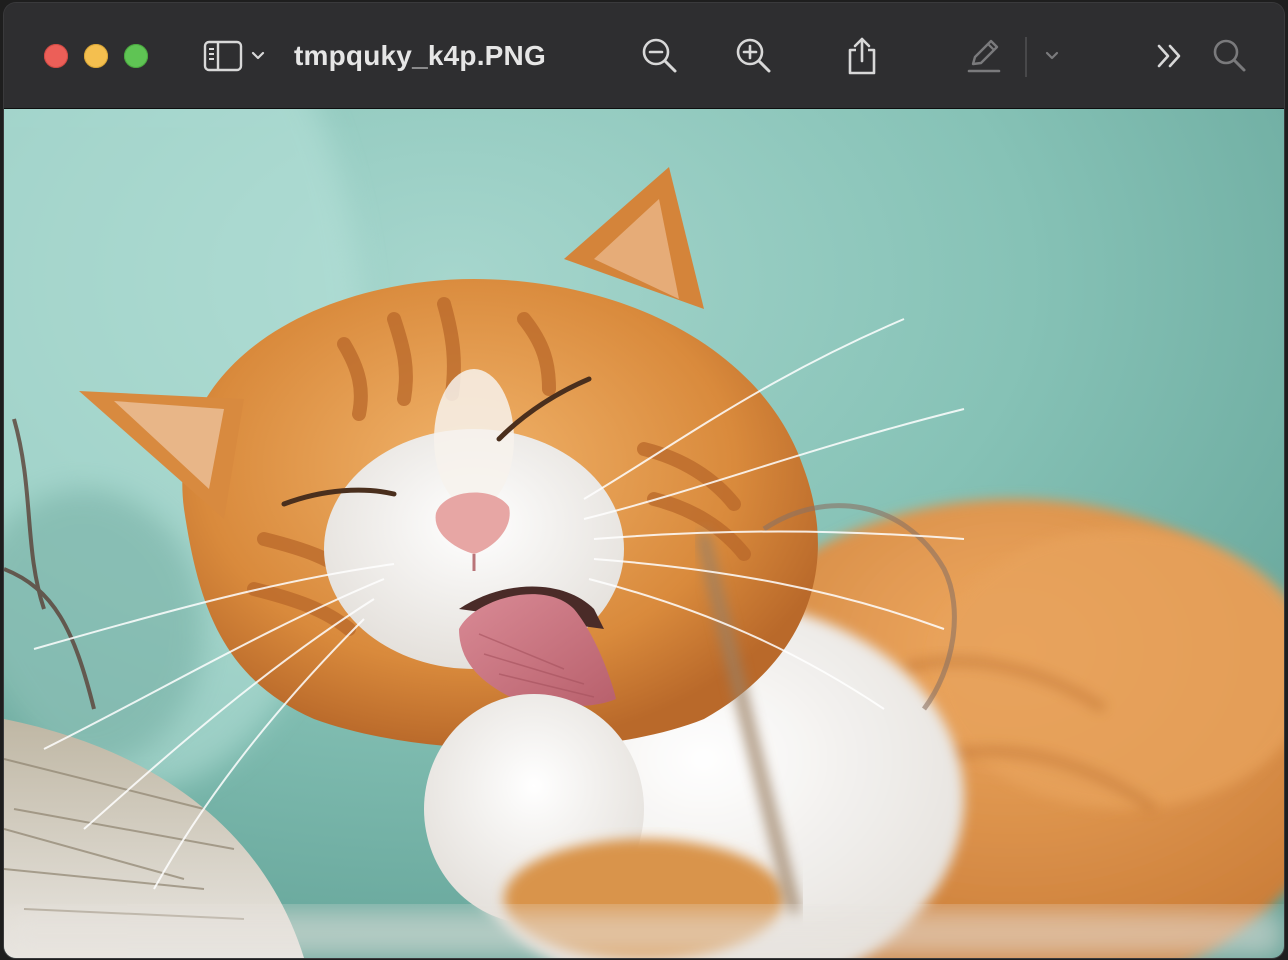 The width and height of the screenshot is (1288, 960). What do you see at coordinates (136, 56) in the screenshot?
I see `zoom-window-button` at bounding box center [136, 56].